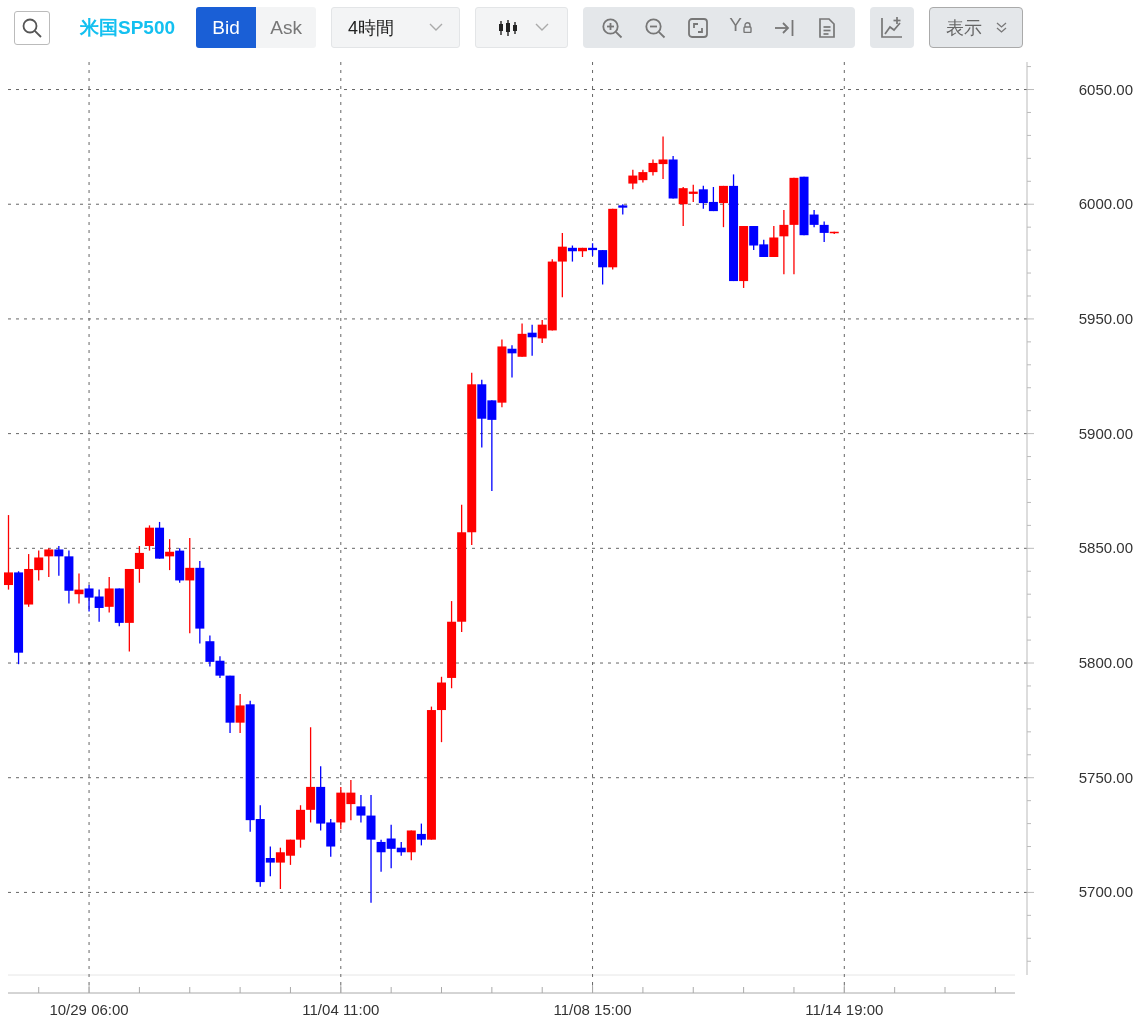  I want to click on timeframe-dropdown: 4時間, so click(396, 27).